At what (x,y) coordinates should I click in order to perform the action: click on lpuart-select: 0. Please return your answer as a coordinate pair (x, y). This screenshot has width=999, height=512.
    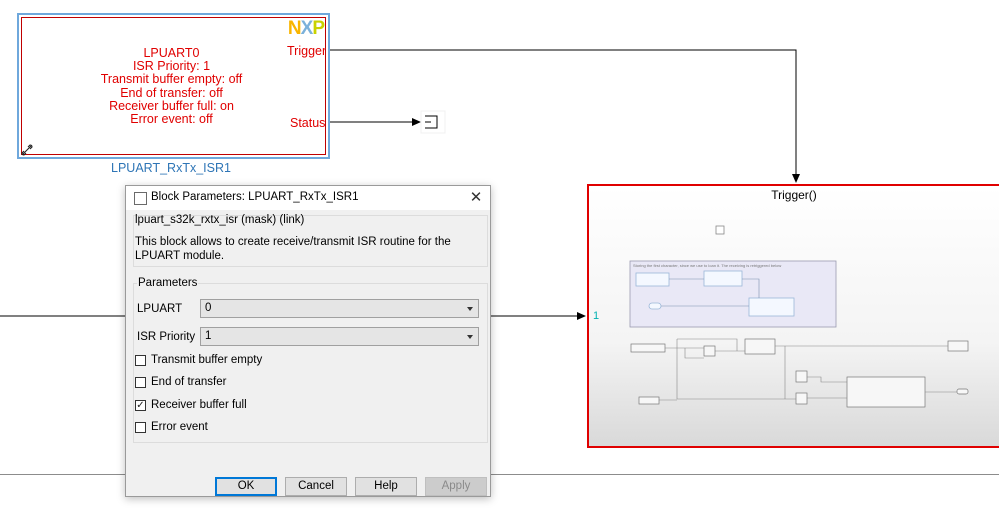
    Looking at the image, I should click on (339, 308).